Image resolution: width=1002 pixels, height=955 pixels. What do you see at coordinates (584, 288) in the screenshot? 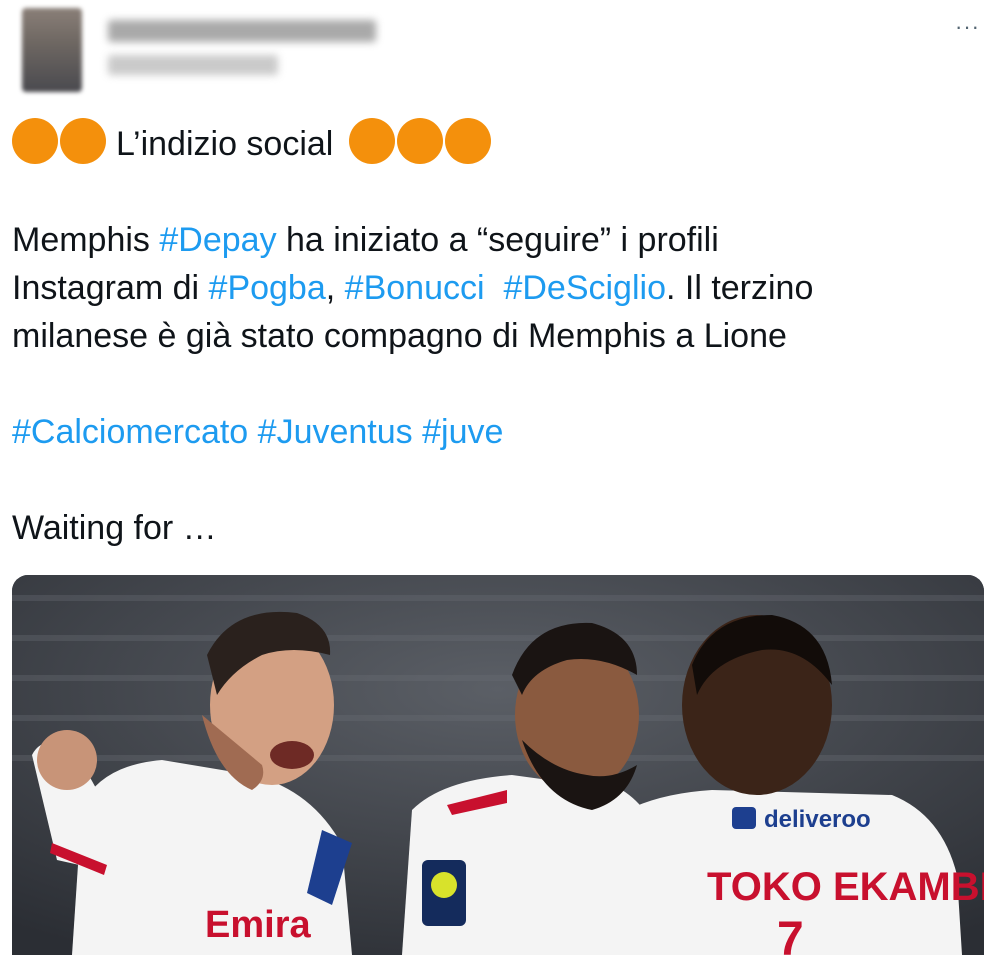
I see `hashtag-desciglio-link: #DeSciglio` at bounding box center [584, 288].